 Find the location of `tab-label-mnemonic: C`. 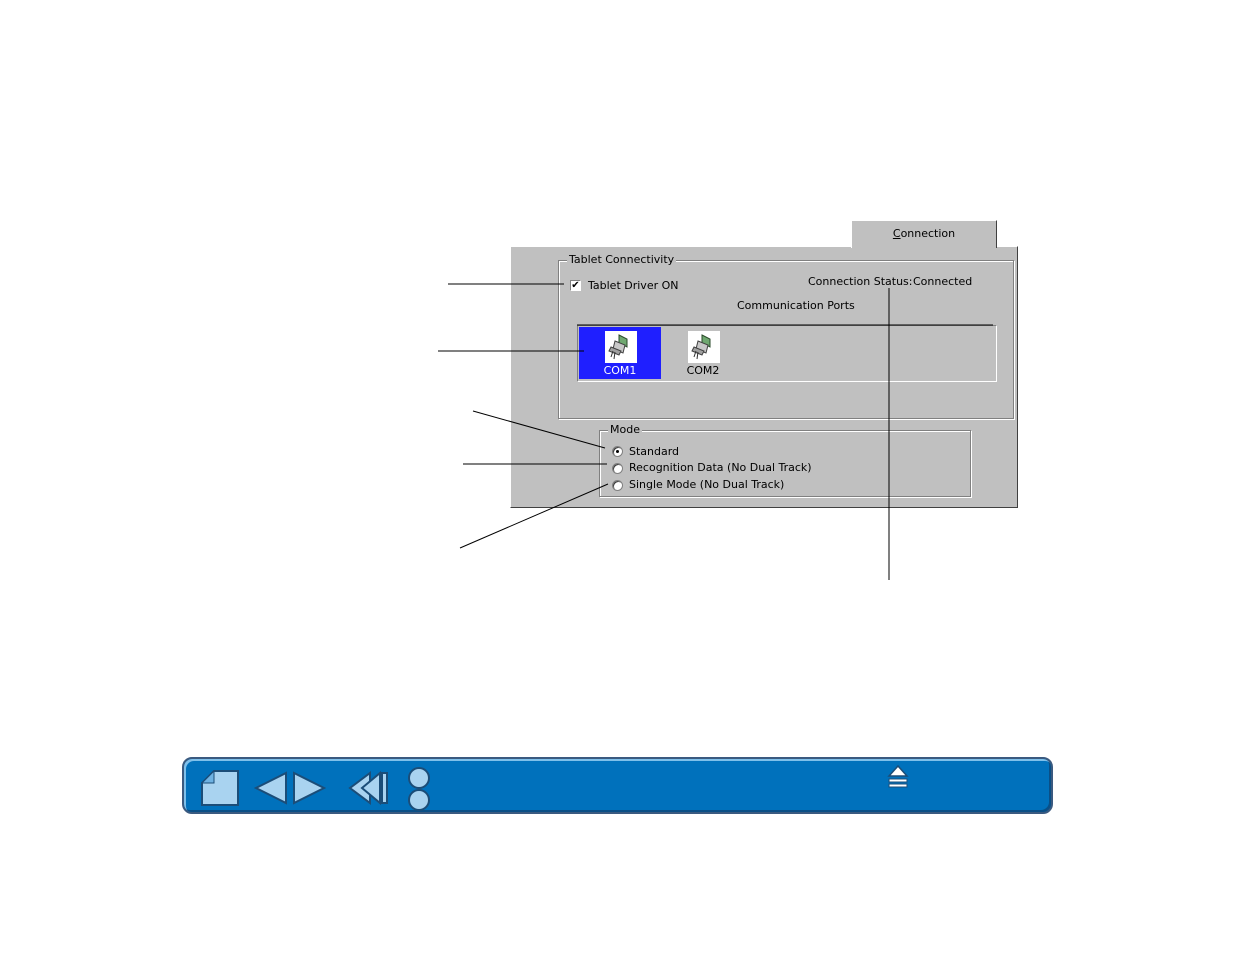

tab-label-mnemonic: C is located at coordinates (896, 233).